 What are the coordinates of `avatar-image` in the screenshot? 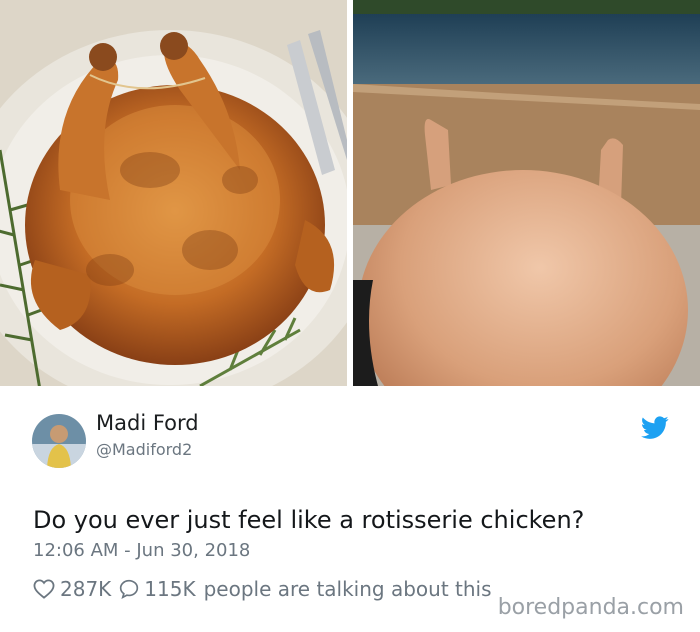 It's located at (59, 441).